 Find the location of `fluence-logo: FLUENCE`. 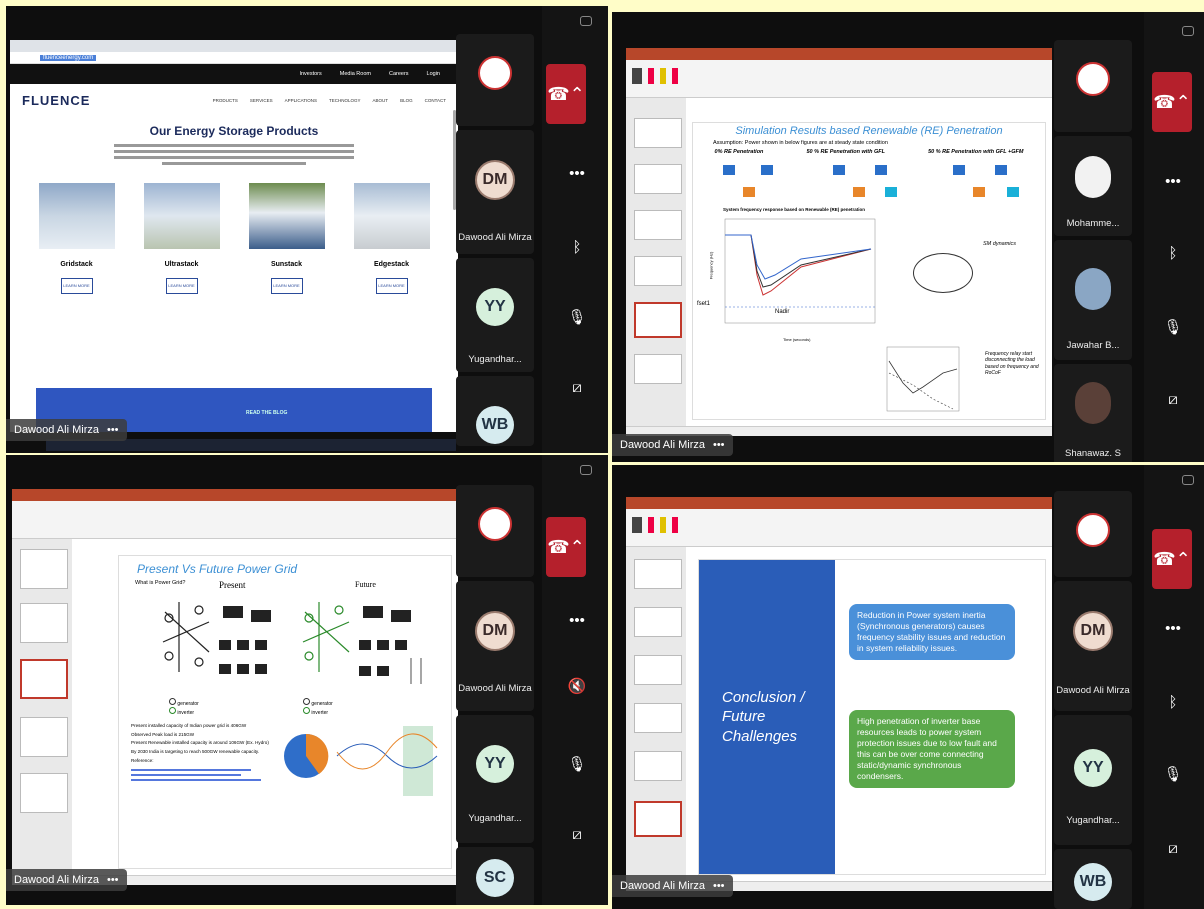

fluence-logo: FLUENCE is located at coordinates (56, 100).